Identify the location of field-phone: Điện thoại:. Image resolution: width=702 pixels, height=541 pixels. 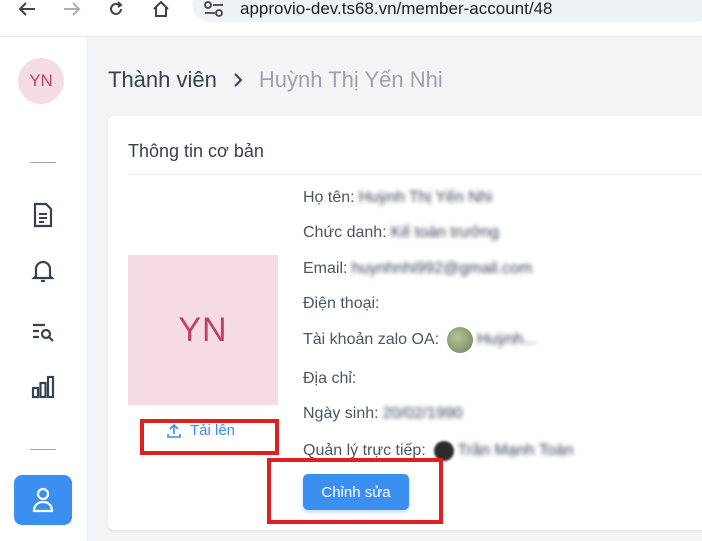
(341, 304).